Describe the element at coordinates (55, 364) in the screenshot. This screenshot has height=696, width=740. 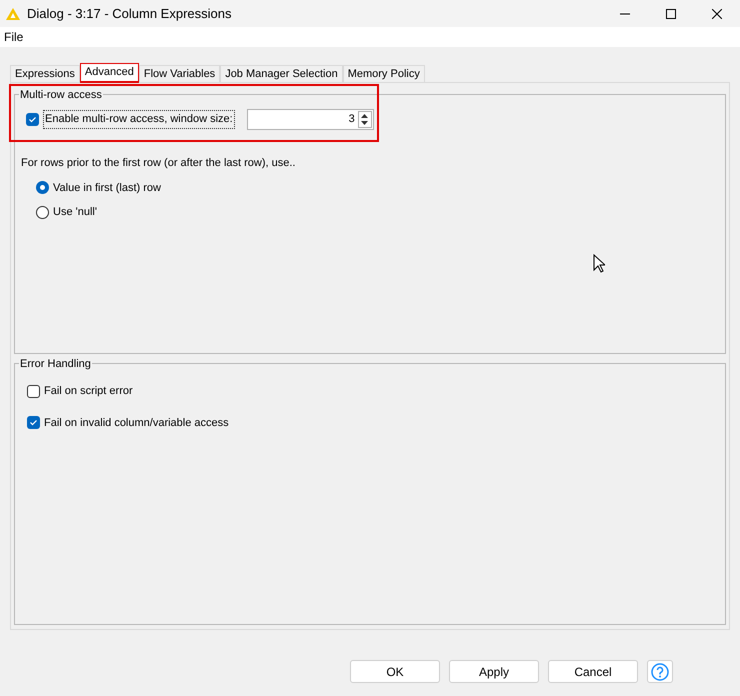
I see `group-title: Error Handling` at that location.